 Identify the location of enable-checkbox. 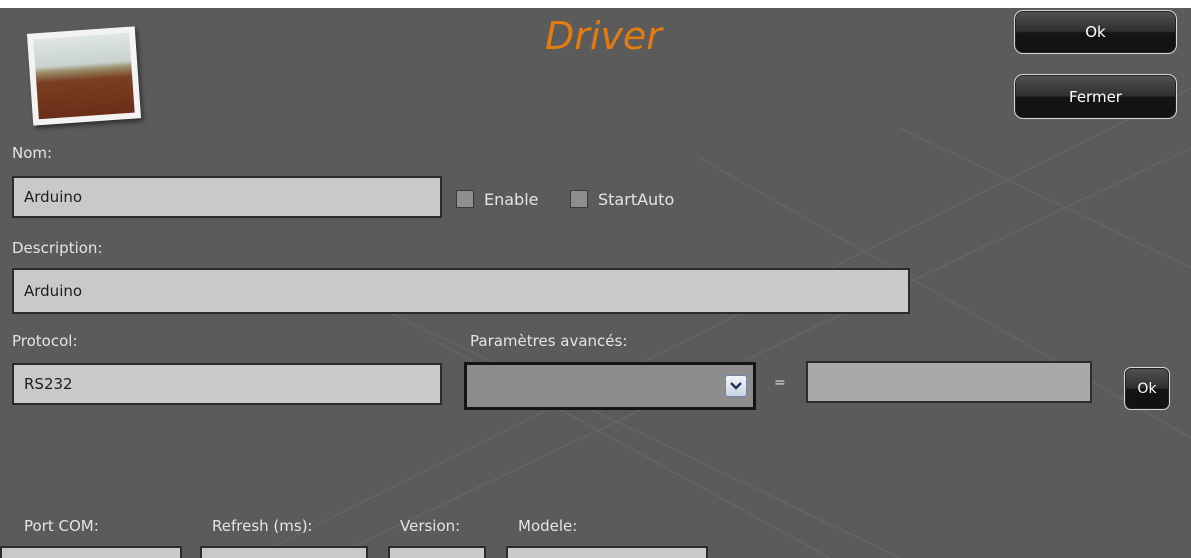
(465, 199).